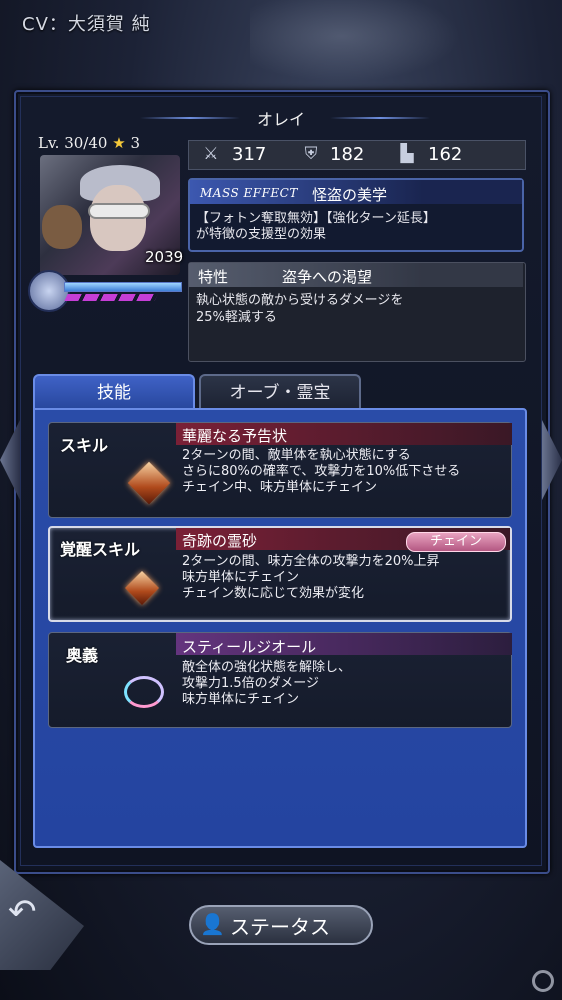 The width and height of the screenshot is (562, 1000). I want to click on owl-companion, so click(62, 227).